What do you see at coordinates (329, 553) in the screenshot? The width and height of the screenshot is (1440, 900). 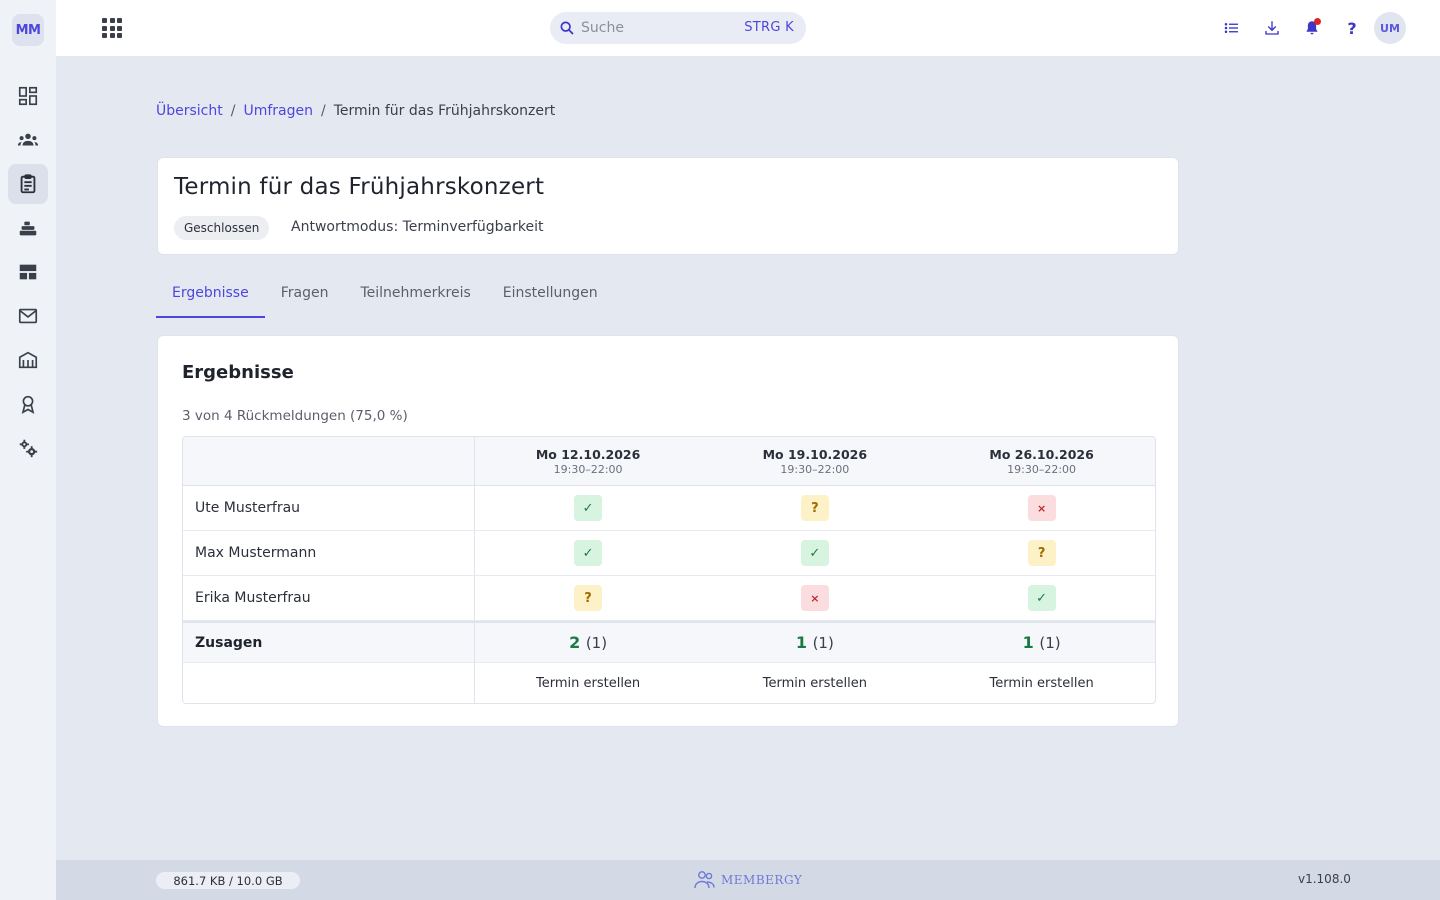 I see `participant-name: Max Mustermann` at bounding box center [329, 553].